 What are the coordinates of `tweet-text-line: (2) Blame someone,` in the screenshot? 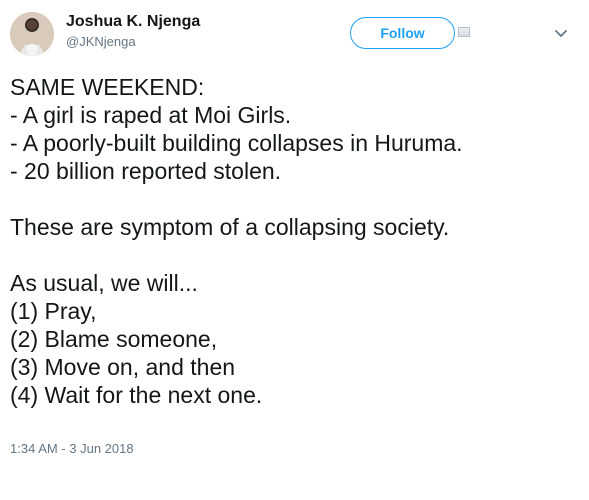 It's located at (114, 339).